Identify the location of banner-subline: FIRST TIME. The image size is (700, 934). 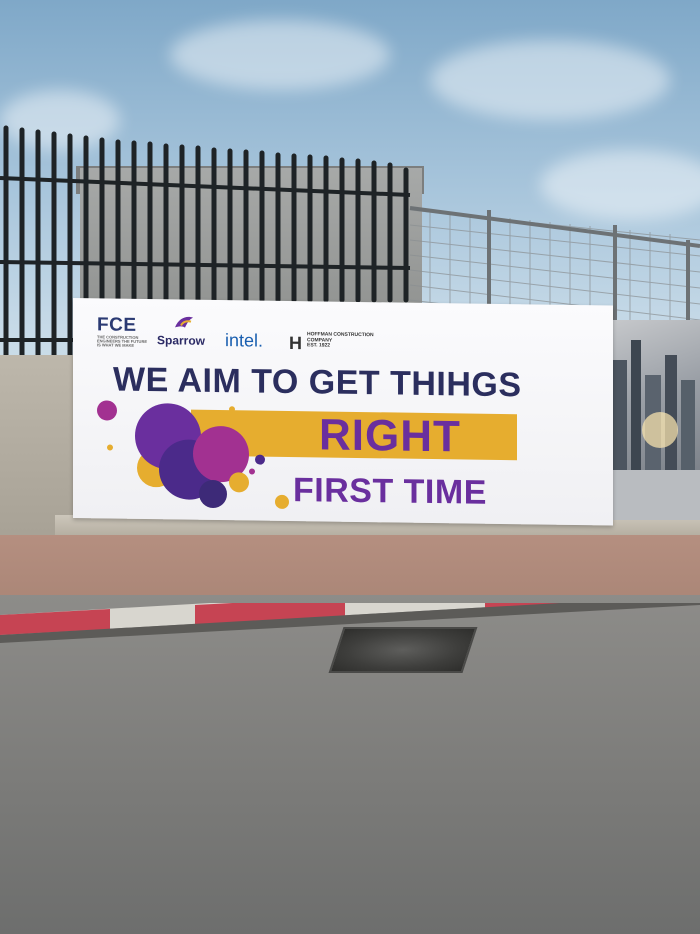
(390, 491).